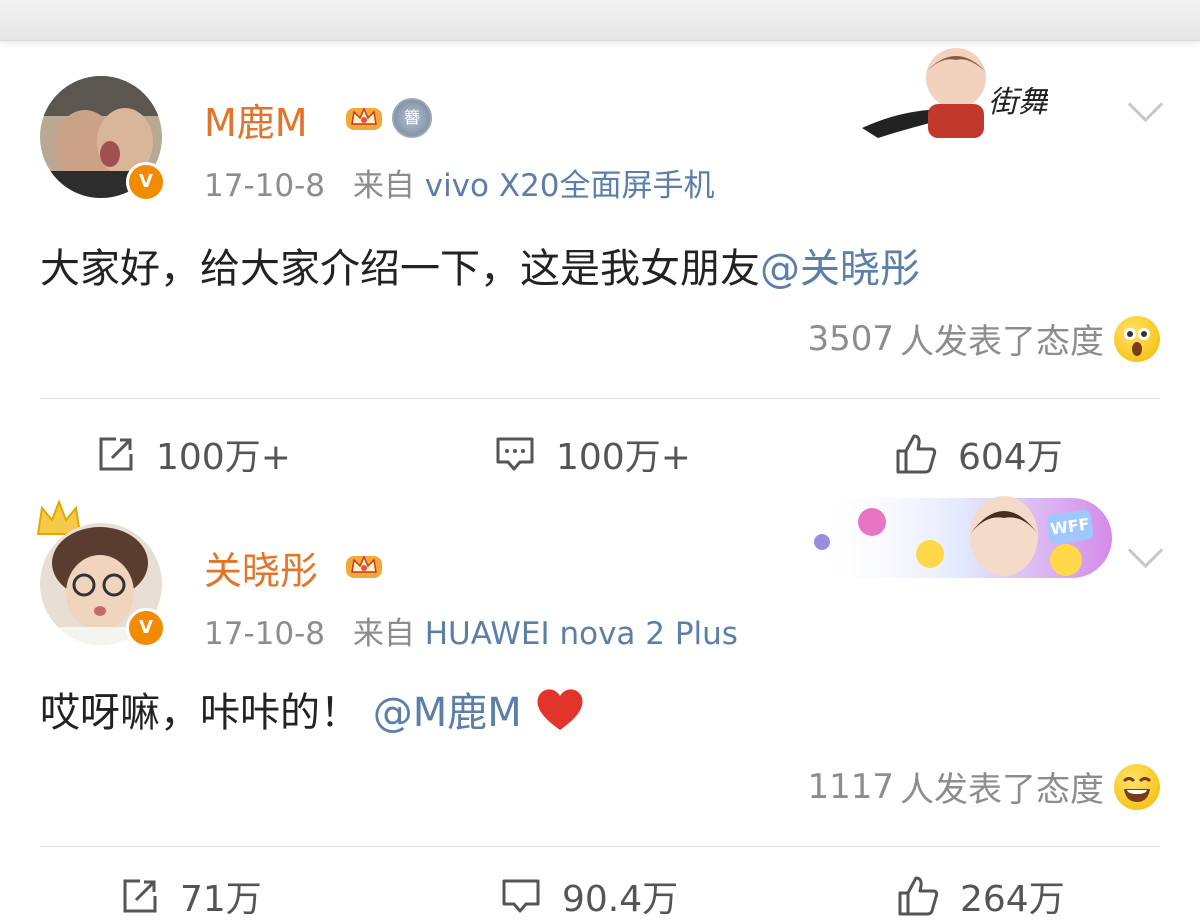 This screenshot has width=1200, height=922. I want to click on username: 关晓彤, so click(261, 567).